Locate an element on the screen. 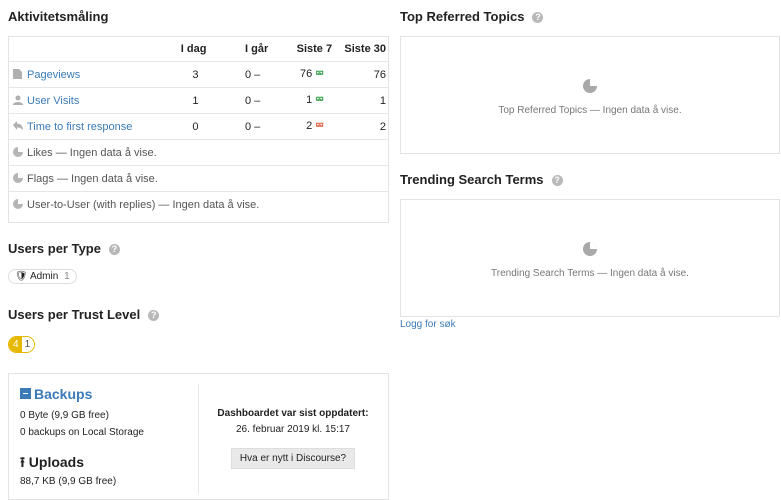 Image resolution: width=781 pixels, height=500 pixels. reply-icon is located at coordinates (18, 125).